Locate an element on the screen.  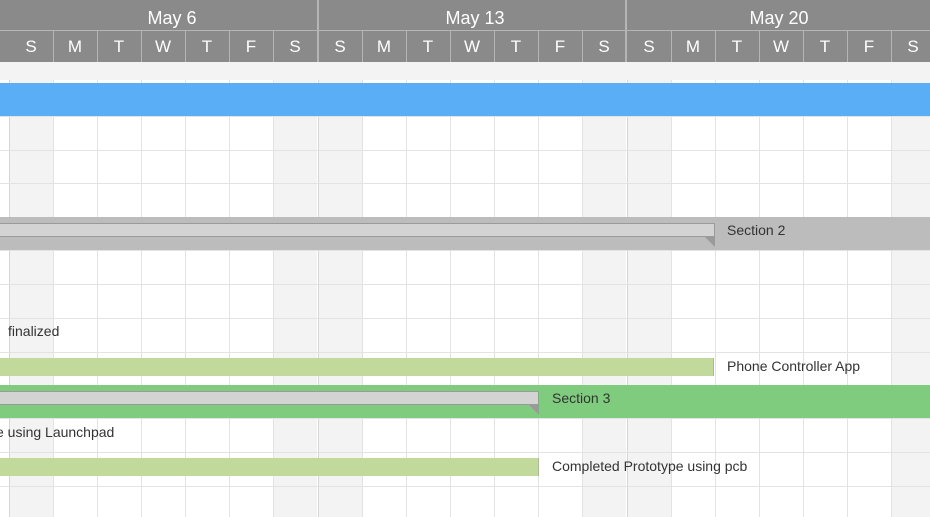
week-label-may-6: May 6 is located at coordinates (172, 18).